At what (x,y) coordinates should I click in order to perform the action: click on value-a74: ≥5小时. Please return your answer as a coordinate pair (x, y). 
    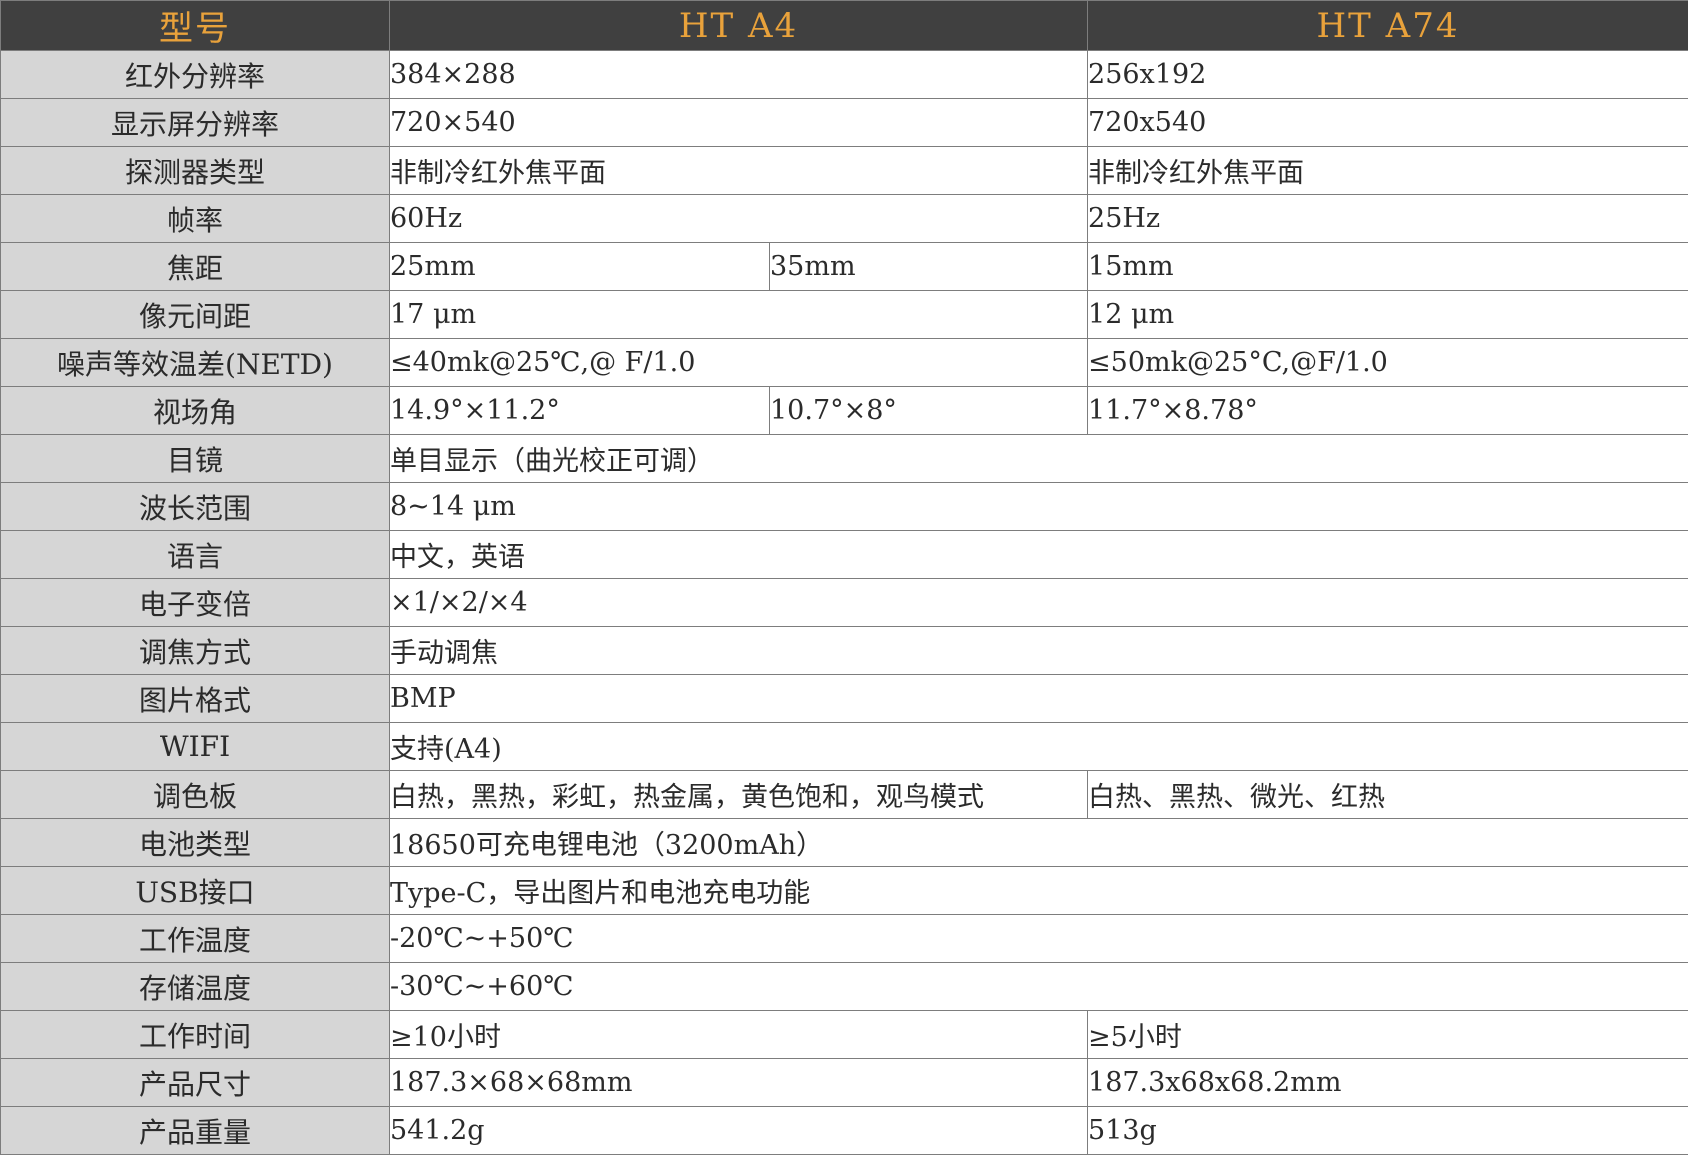
    Looking at the image, I should click on (1388, 1035).